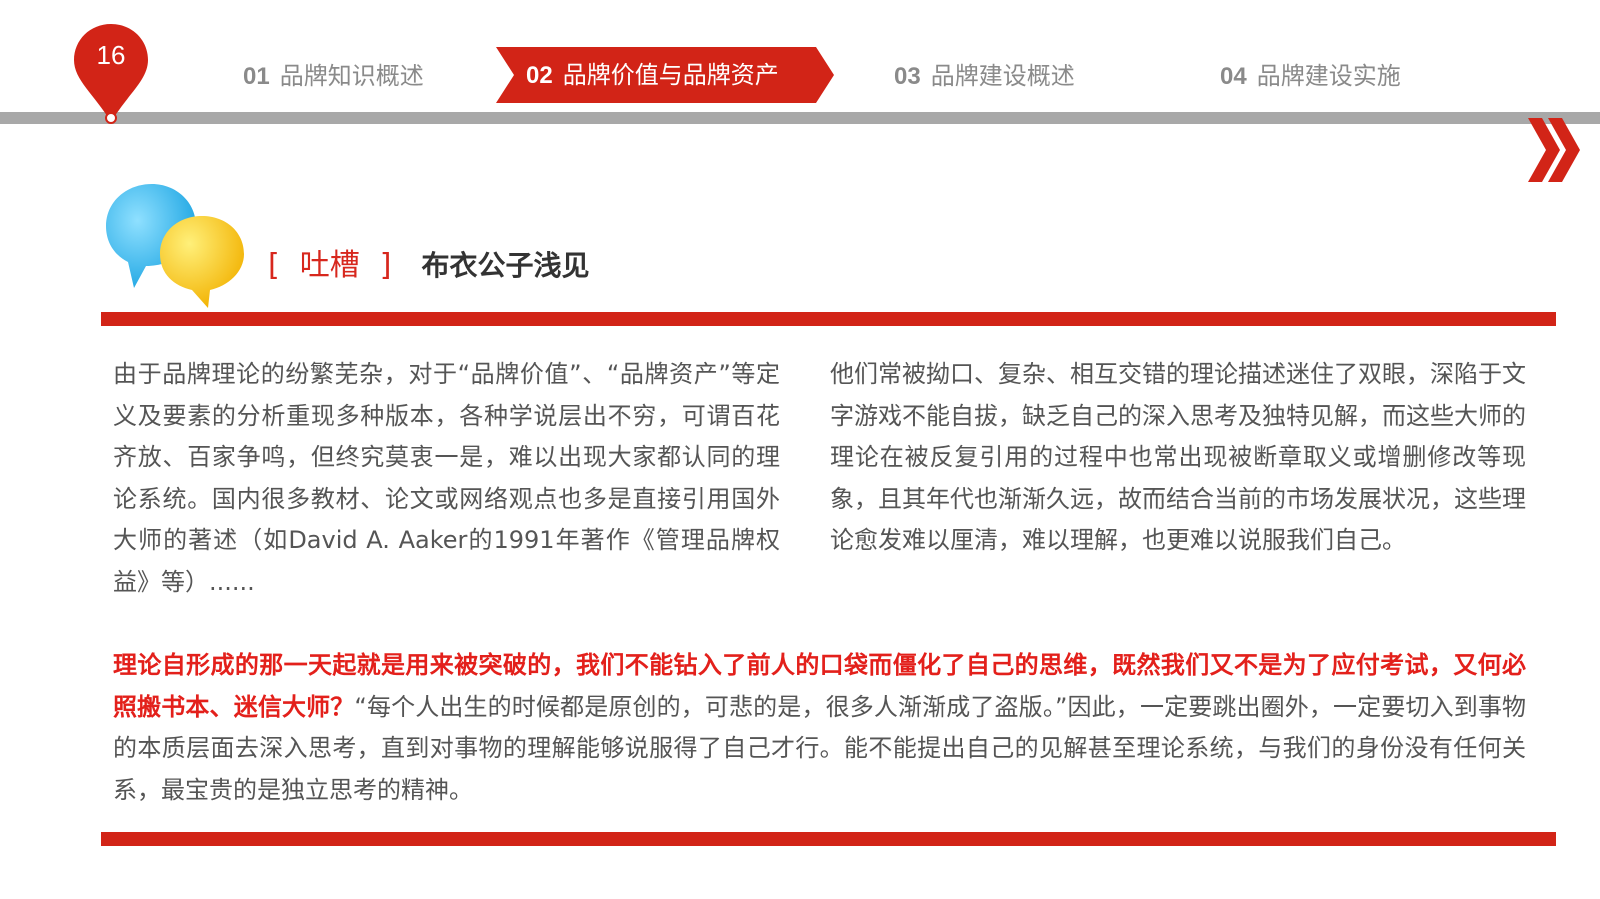 The image size is (1600, 899). What do you see at coordinates (828, 839) in the screenshot?
I see `divider-bottom` at bounding box center [828, 839].